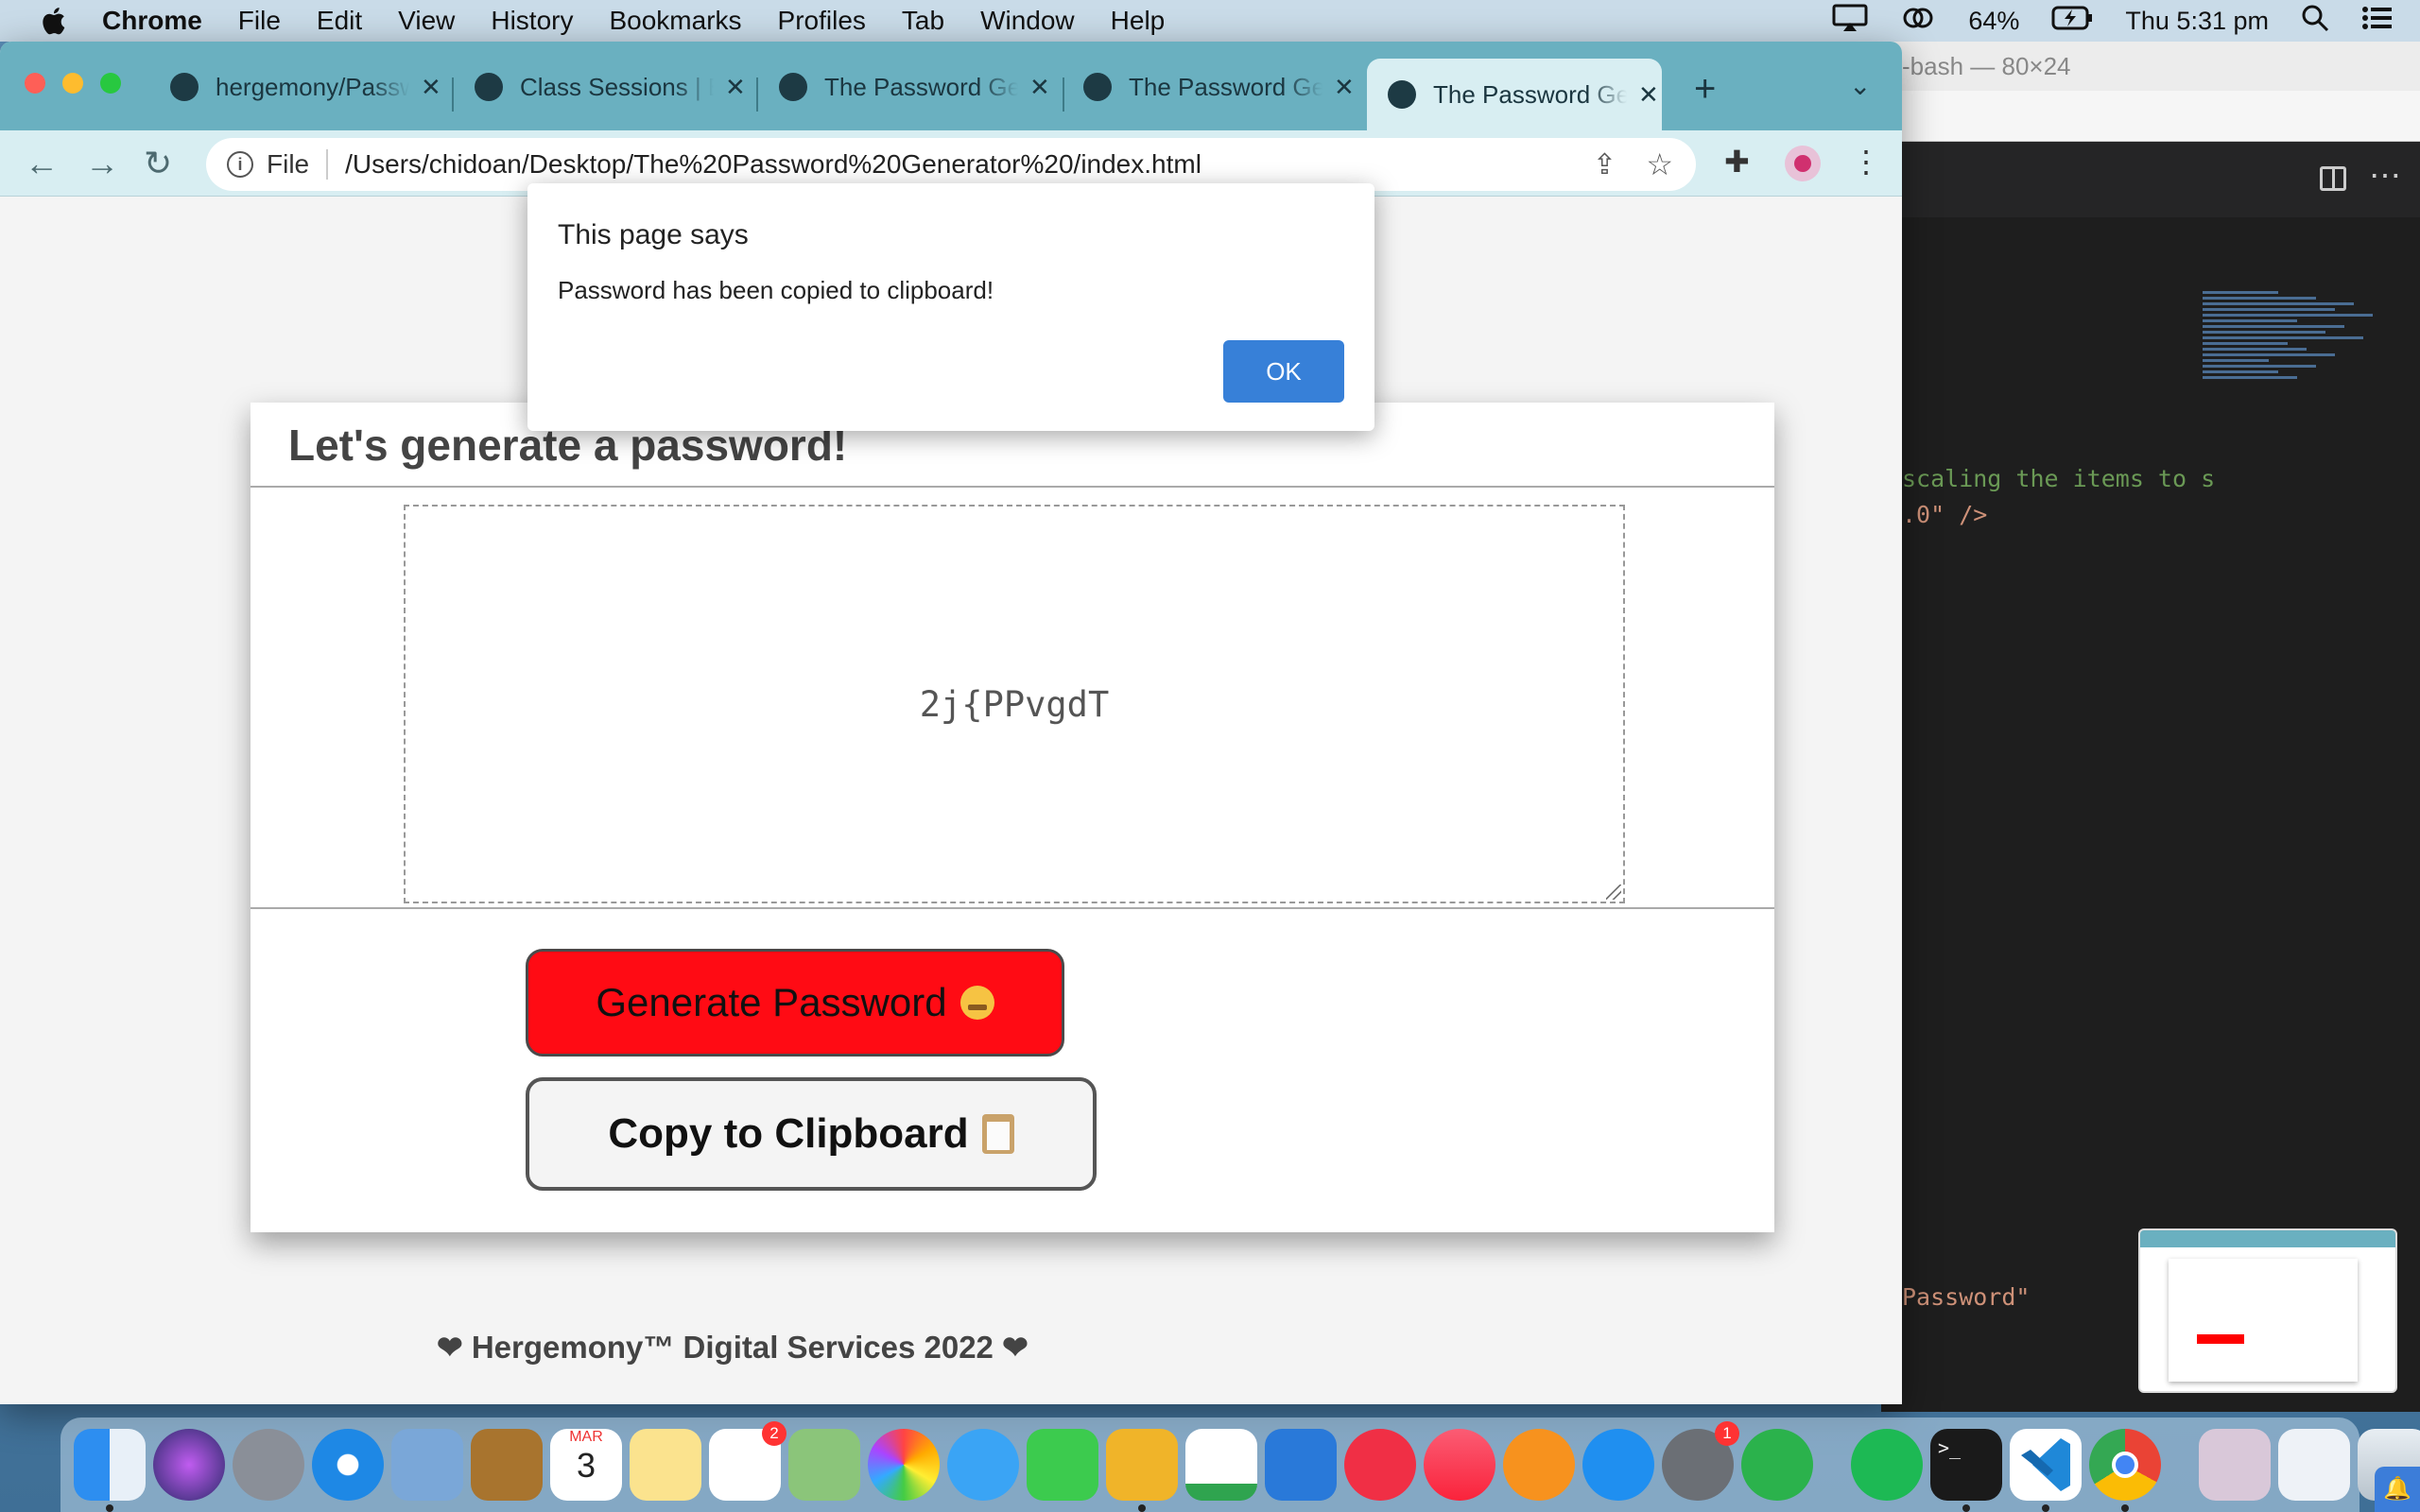  What do you see at coordinates (2385, 176) in the screenshot?
I see `more-actions-icon: ⋯` at bounding box center [2385, 176].